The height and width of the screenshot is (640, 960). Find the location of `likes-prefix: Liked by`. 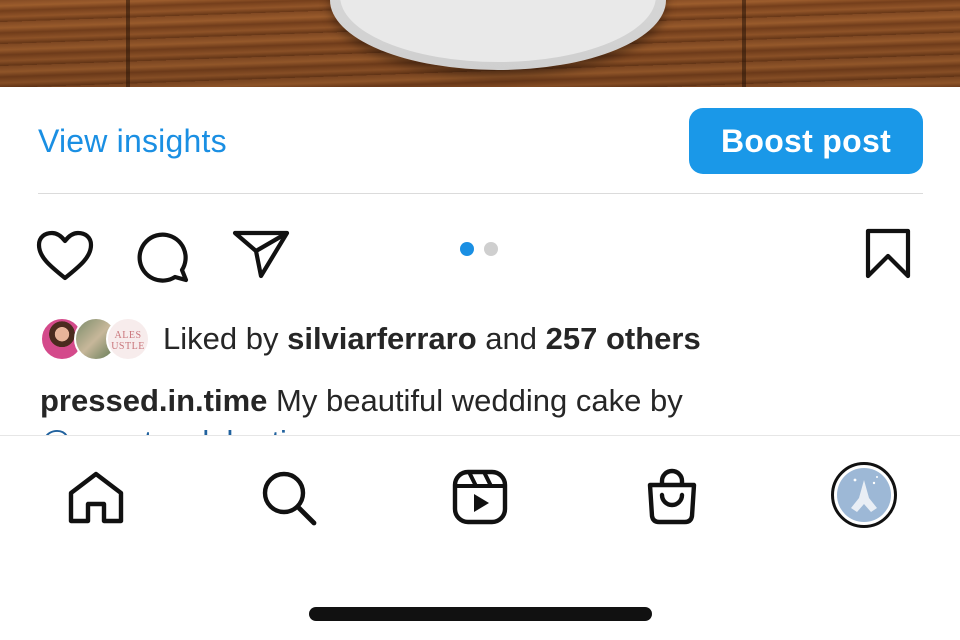

likes-prefix: Liked by is located at coordinates (221, 338).